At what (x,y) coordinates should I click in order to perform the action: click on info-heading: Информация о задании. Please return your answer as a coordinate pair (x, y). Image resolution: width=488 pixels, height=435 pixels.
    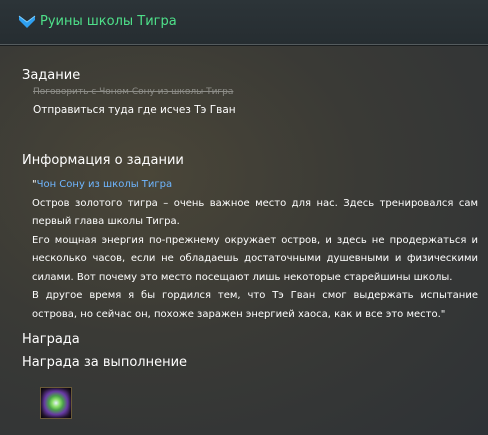
    Looking at the image, I should click on (103, 160).